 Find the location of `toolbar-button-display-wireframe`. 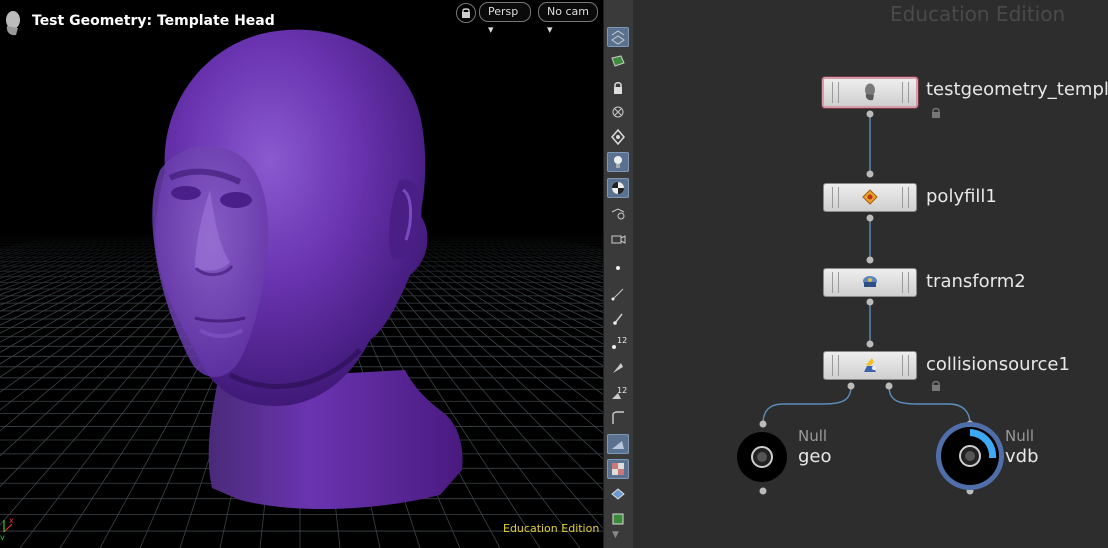

toolbar-button-display-wireframe is located at coordinates (618, 37).